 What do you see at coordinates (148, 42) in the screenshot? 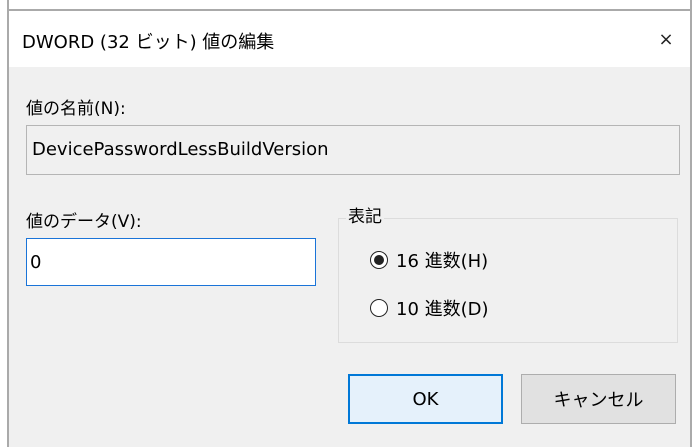
I see `dialog-title: DWORD (32 ビット) 値の編集` at bounding box center [148, 42].